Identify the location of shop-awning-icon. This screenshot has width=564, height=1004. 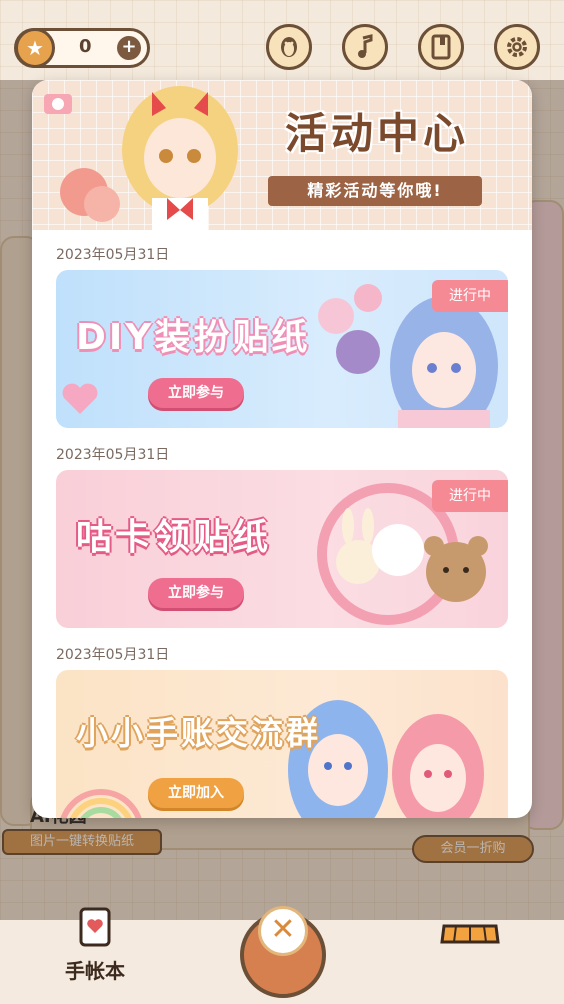
(470, 934).